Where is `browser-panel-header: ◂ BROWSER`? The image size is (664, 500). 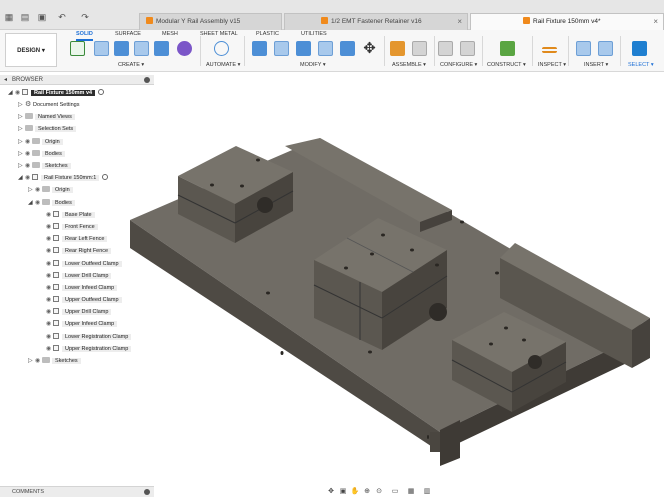
browser-panel-header: ◂ BROWSER is located at coordinates (77, 80).